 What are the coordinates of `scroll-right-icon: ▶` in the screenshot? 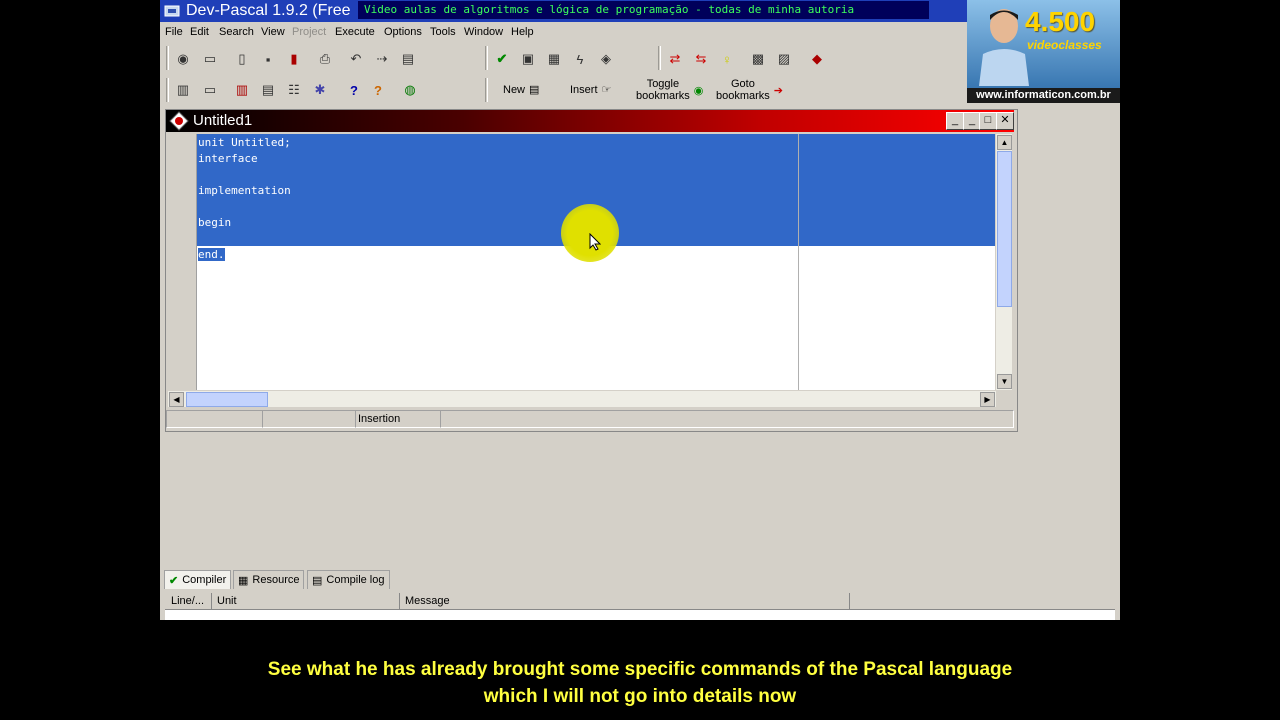 It's located at (987, 399).